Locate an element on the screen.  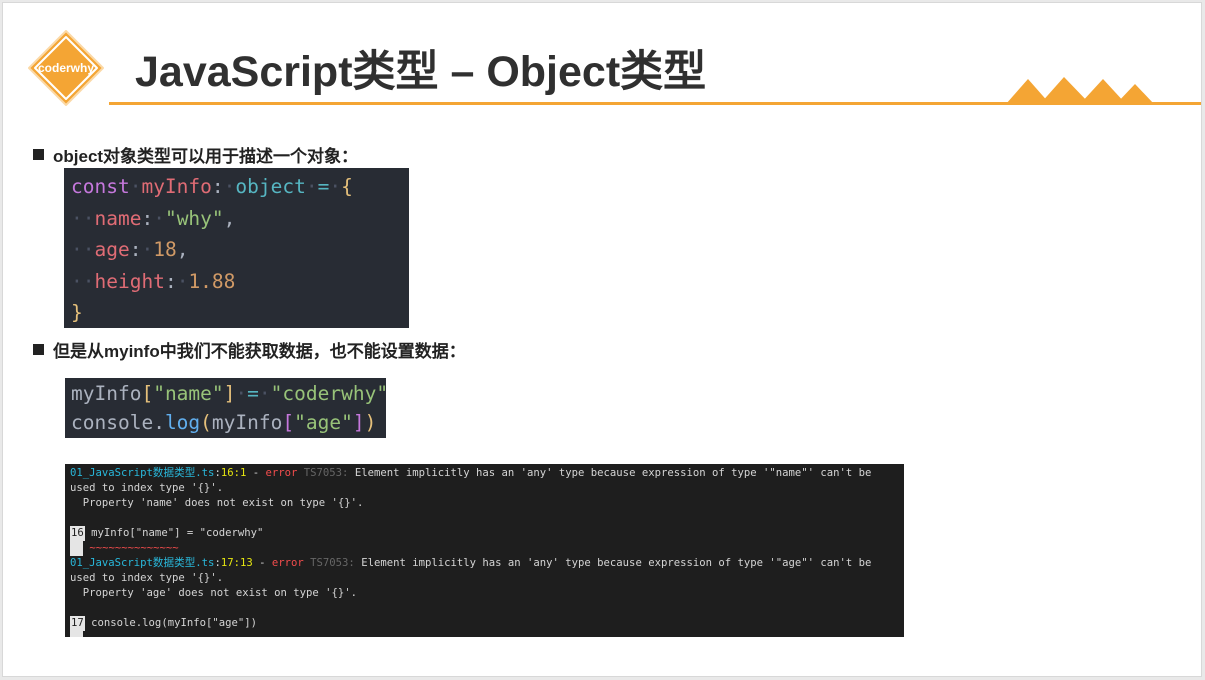
error-source-line: 17 console.log(myInfo["age"]) is located at coordinates (163, 623).